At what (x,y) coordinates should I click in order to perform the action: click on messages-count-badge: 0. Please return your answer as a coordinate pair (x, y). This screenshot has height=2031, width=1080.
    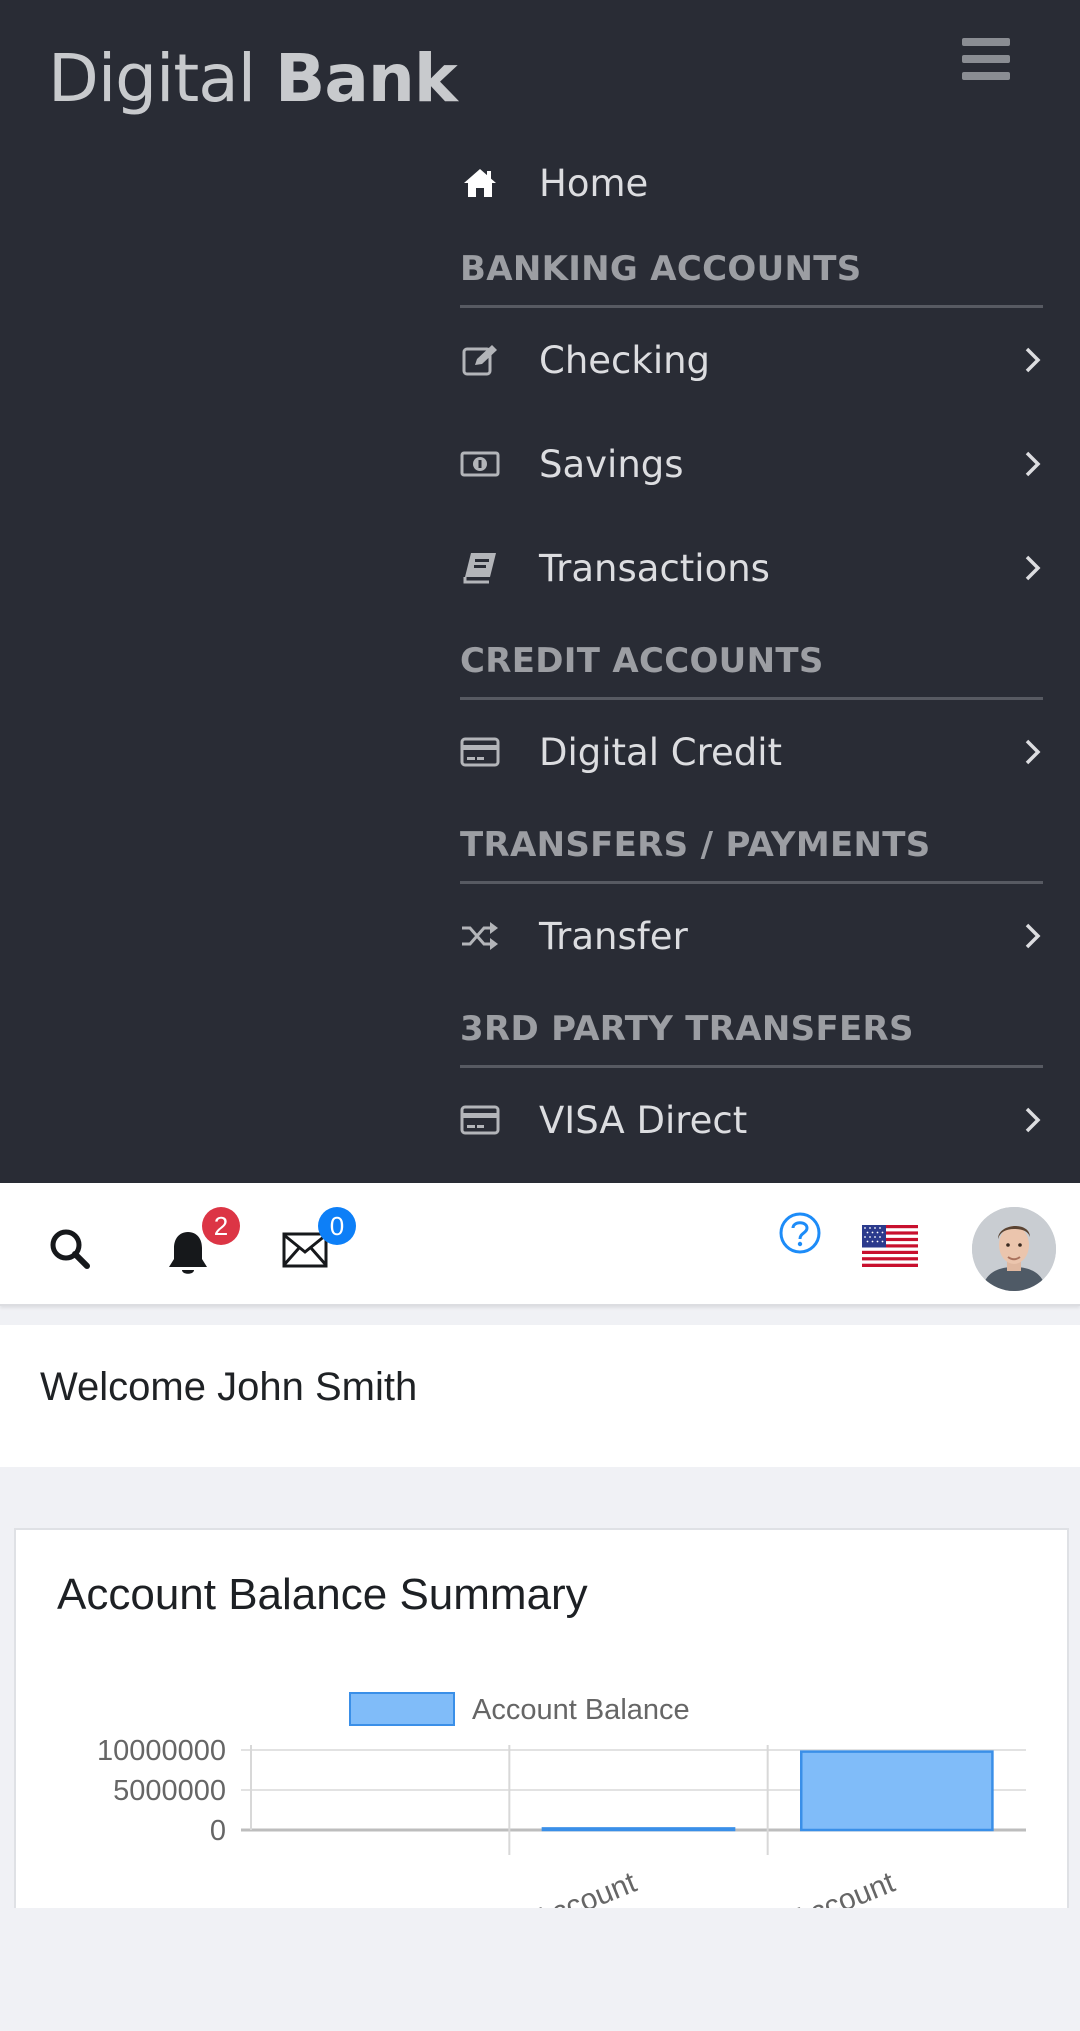
    Looking at the image, I should click on (337, 1226).